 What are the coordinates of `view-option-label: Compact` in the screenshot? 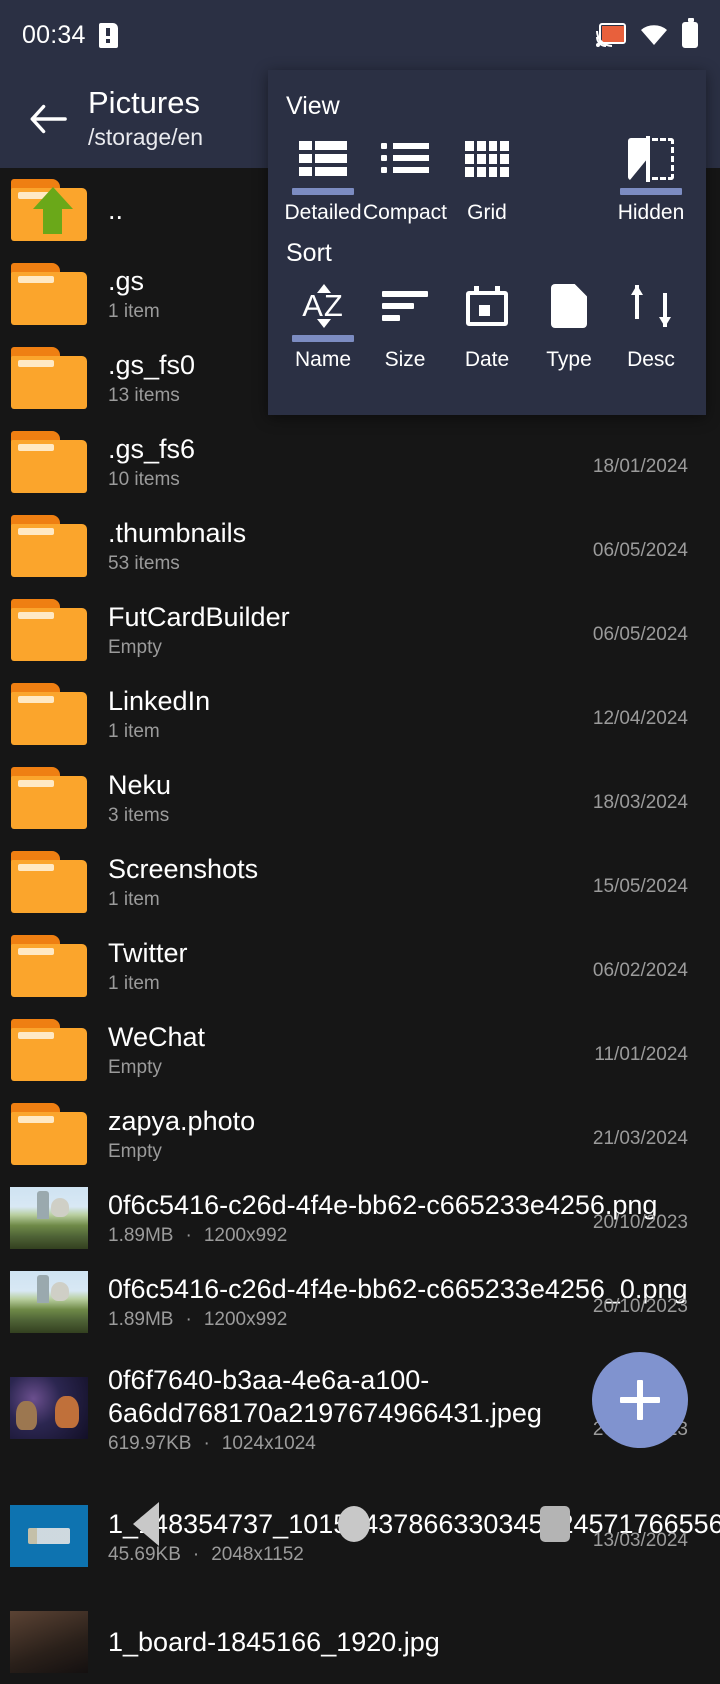 It's located at (405, 212).